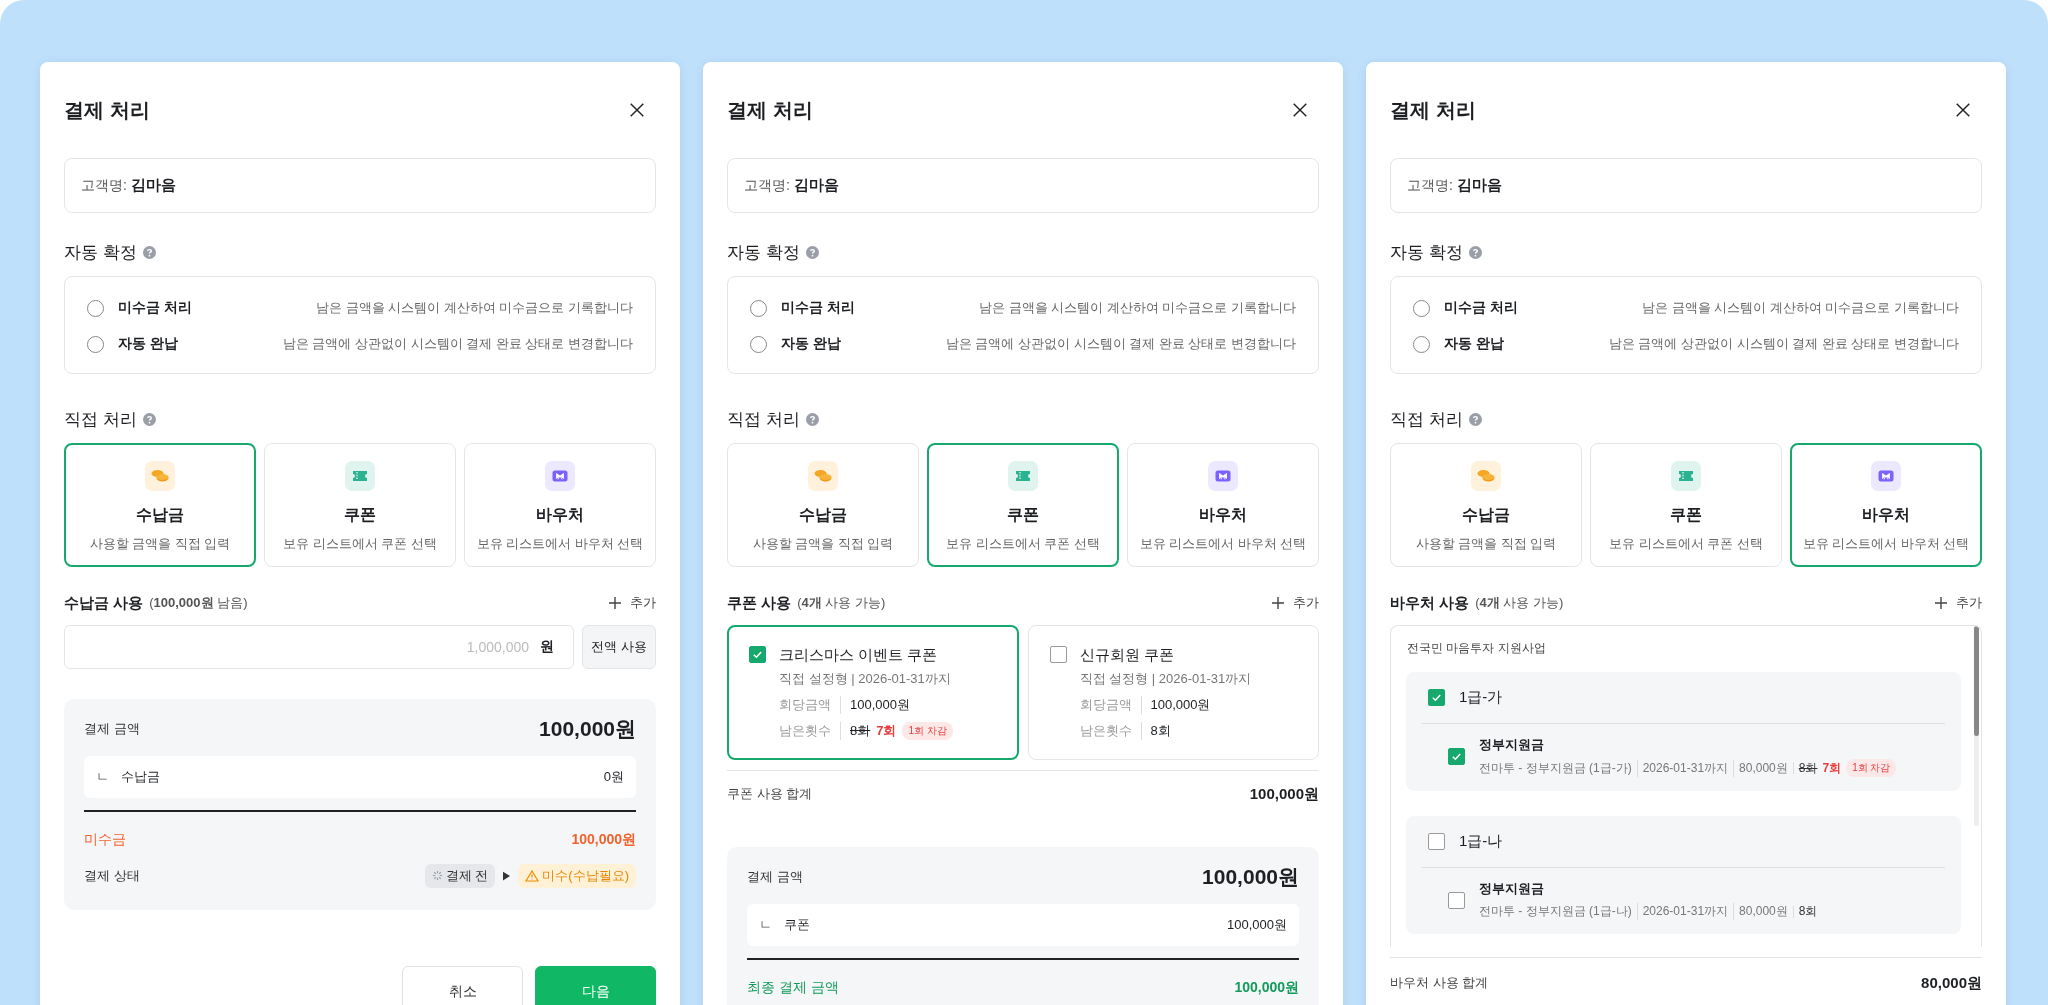  I want to click on breakdown-value: 100,000원, so click(1257, 925).